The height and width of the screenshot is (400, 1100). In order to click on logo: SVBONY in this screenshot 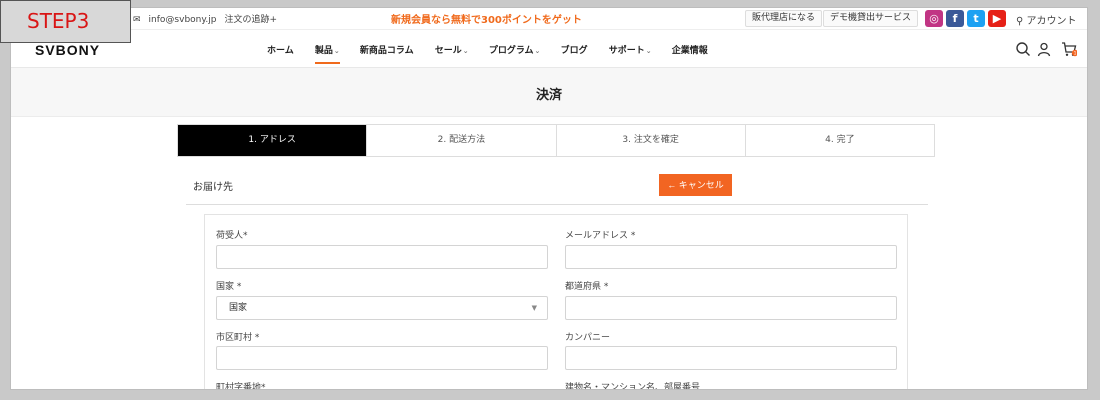, I will do `click(67, 50)`.